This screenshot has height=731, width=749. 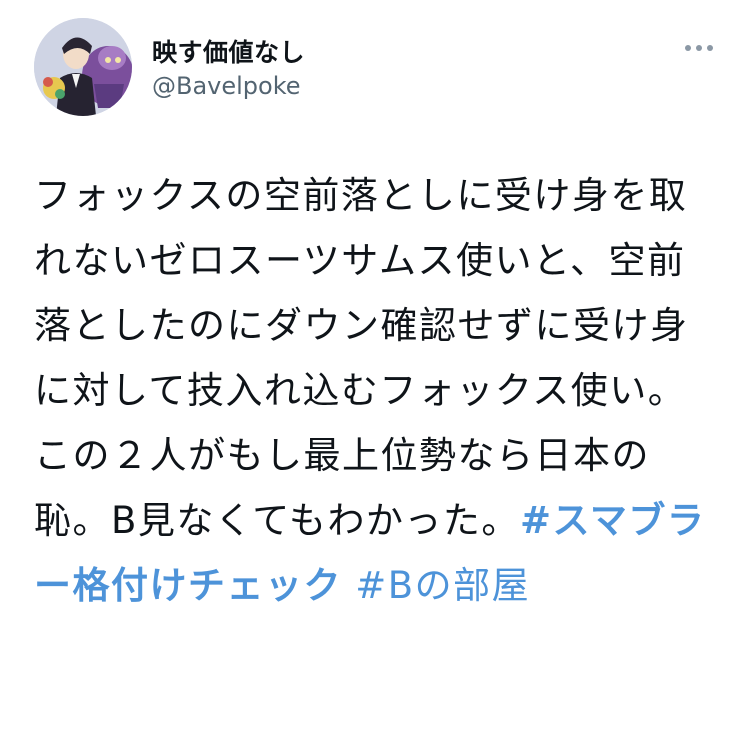 What do you see at coordinates (442, 585) in the screenshot?
I see `hashtag-link: #Bの部屋` at bounding box center [442, 585].